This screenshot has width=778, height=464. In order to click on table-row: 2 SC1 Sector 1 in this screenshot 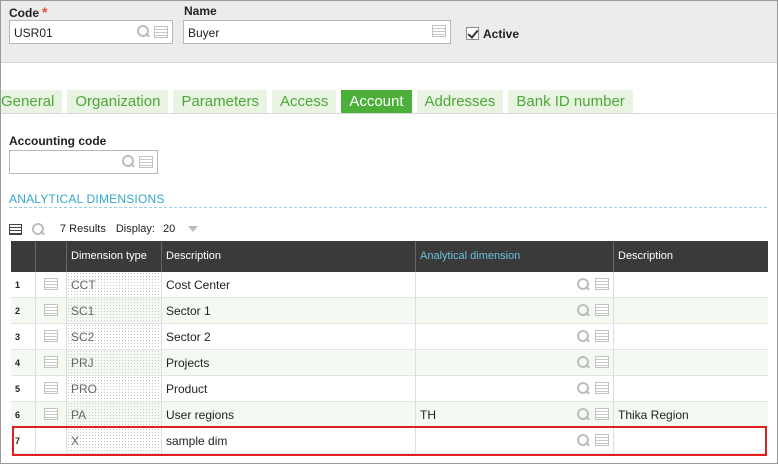, I will do `click(389, 311)`.